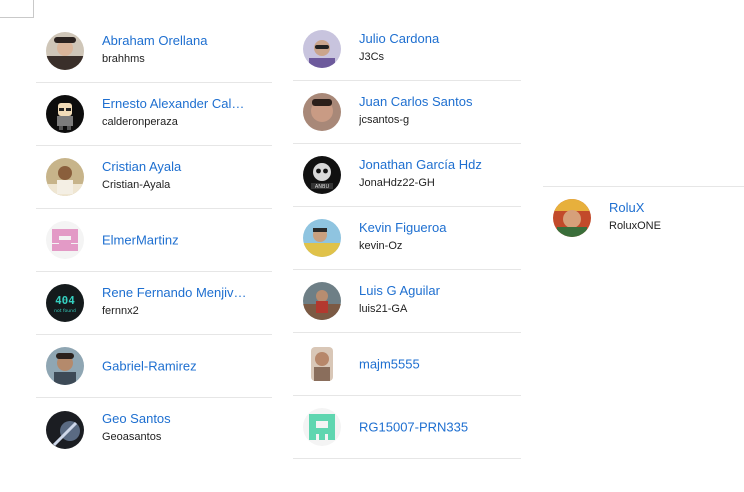 This screenshot has height=492, width=744. What do you see at coordinates (154, 429) in the screenshot?
I see `user-row: Geo Santos Geoasantos` at bounding box center [154, 429].